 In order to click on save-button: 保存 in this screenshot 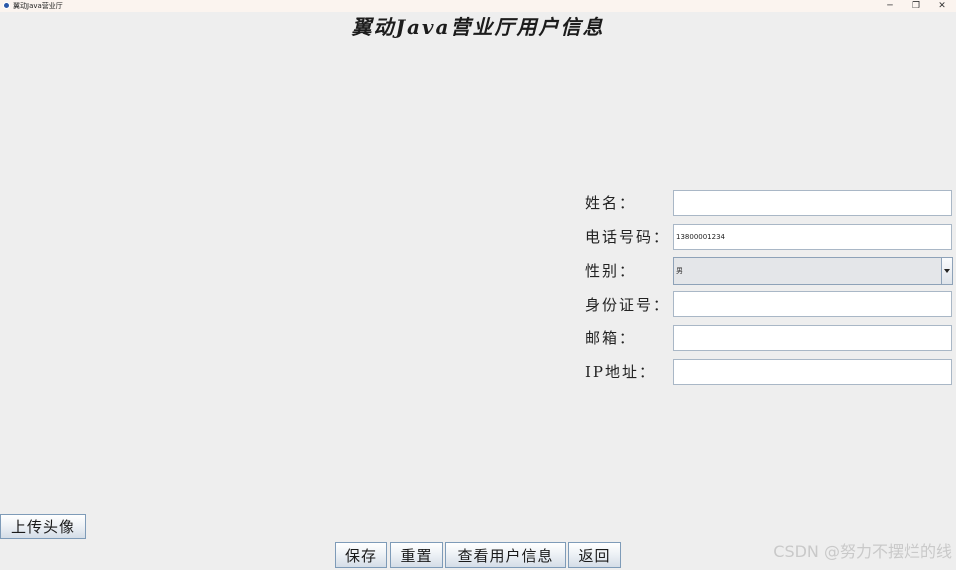, I will do `click(361, 555)`.